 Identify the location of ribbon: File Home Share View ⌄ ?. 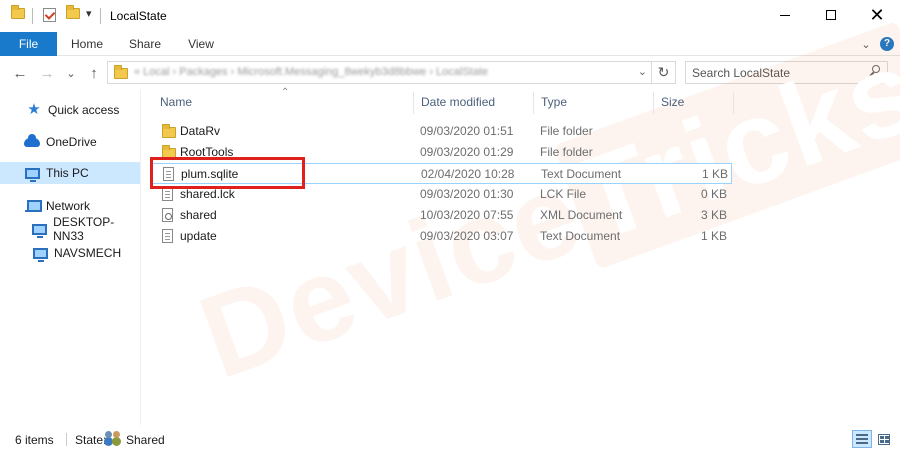
(450, 44).